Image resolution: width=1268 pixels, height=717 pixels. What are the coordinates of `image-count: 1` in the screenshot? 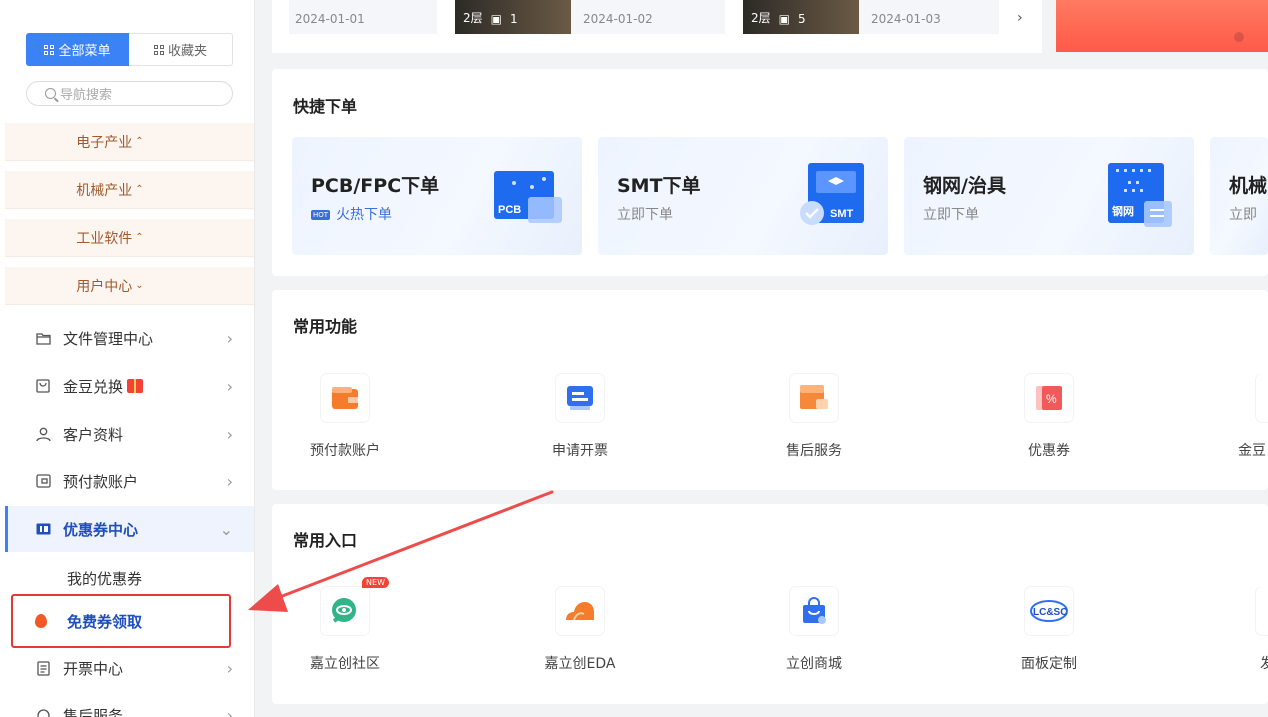 It's located at (513, 19).